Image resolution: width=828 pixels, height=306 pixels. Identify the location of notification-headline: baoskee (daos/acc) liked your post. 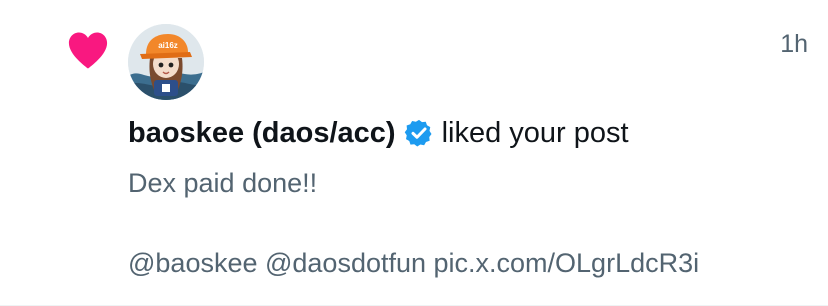
(378, 133).